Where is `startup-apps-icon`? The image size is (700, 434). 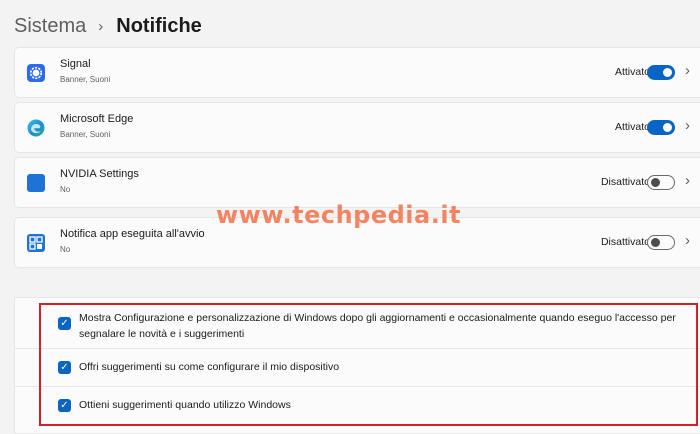
startup-apps-icon is located at coordinates (36, 243).